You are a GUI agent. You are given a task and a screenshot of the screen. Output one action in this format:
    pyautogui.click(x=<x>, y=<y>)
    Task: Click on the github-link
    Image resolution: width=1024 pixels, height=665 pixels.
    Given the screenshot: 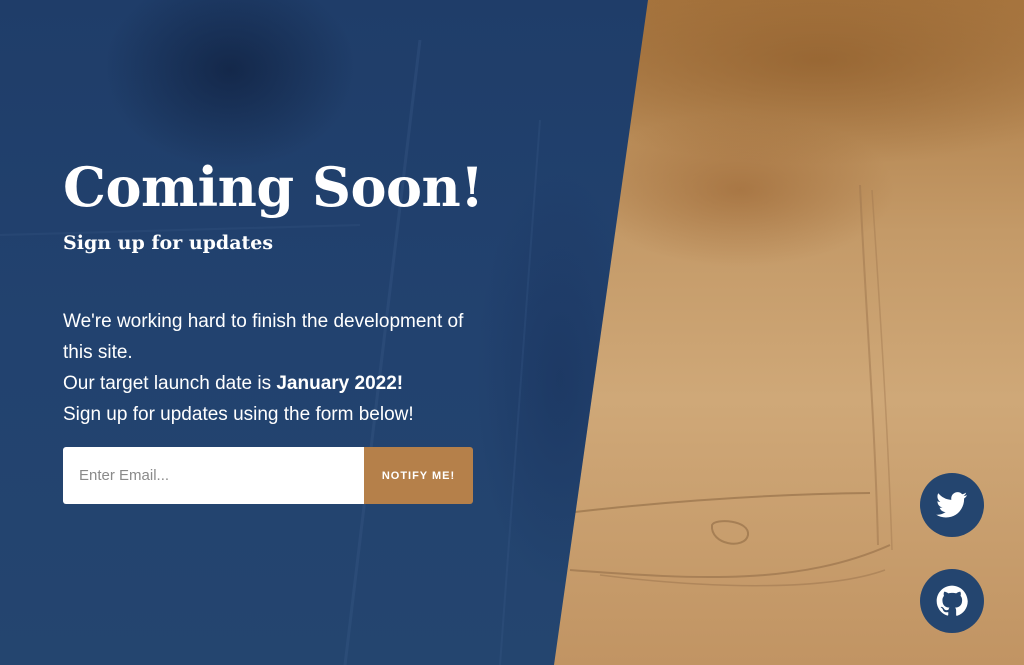 What is the action you would take?
    pyautogui.click(x=952, y=601)
    